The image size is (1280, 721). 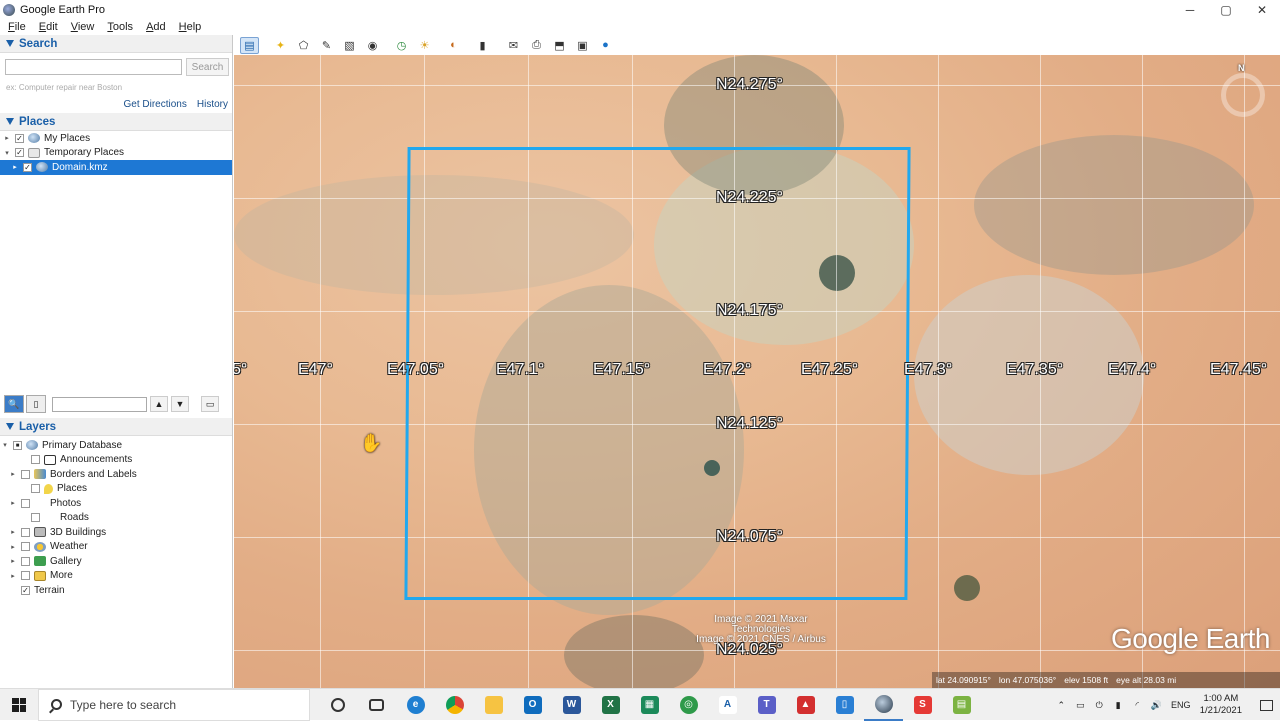 What do you see at coordinates (453, 45) in the screenshot?
I see `planets-icon: ◐` at bounding box center [453, 45].